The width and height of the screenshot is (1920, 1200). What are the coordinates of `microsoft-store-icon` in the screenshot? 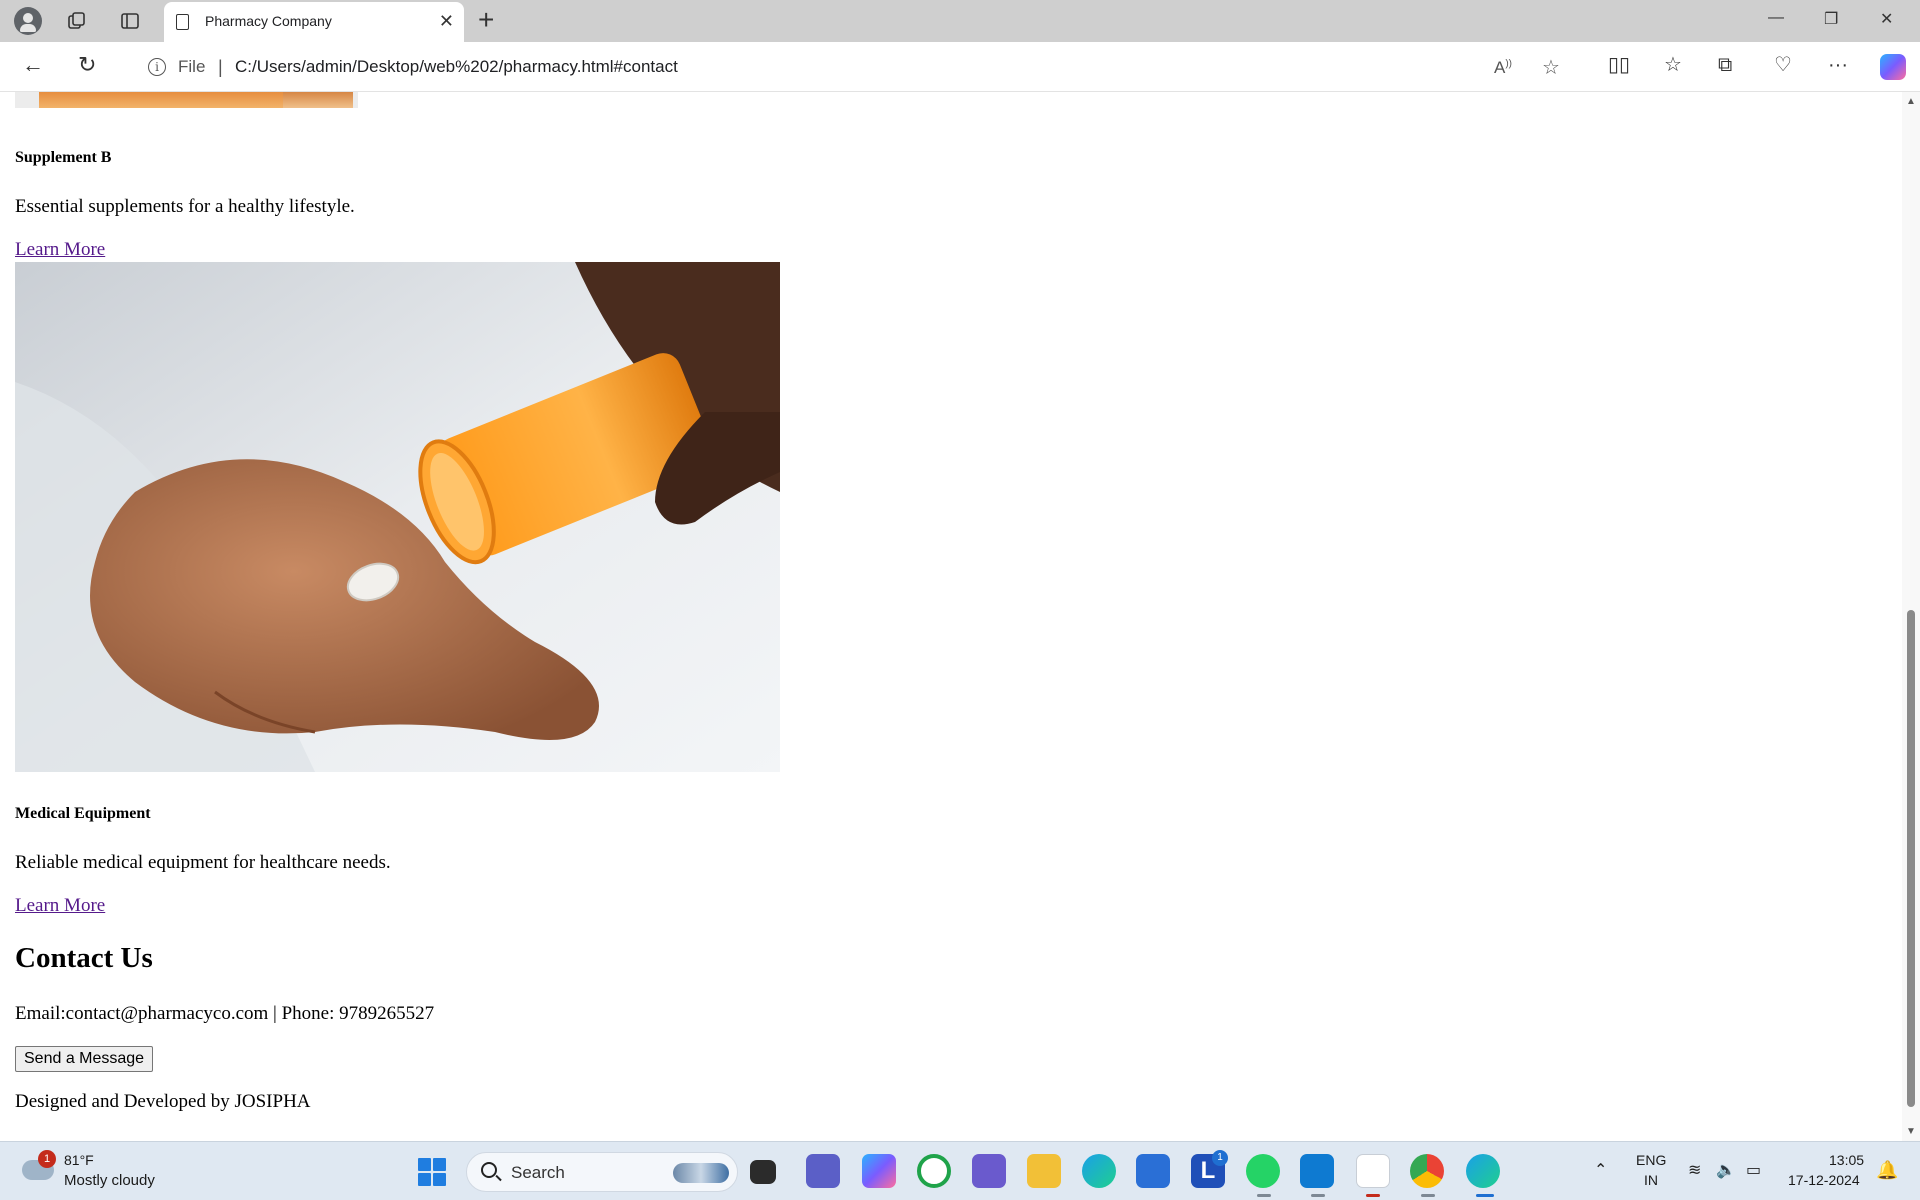 It's located at (1153, 1171).